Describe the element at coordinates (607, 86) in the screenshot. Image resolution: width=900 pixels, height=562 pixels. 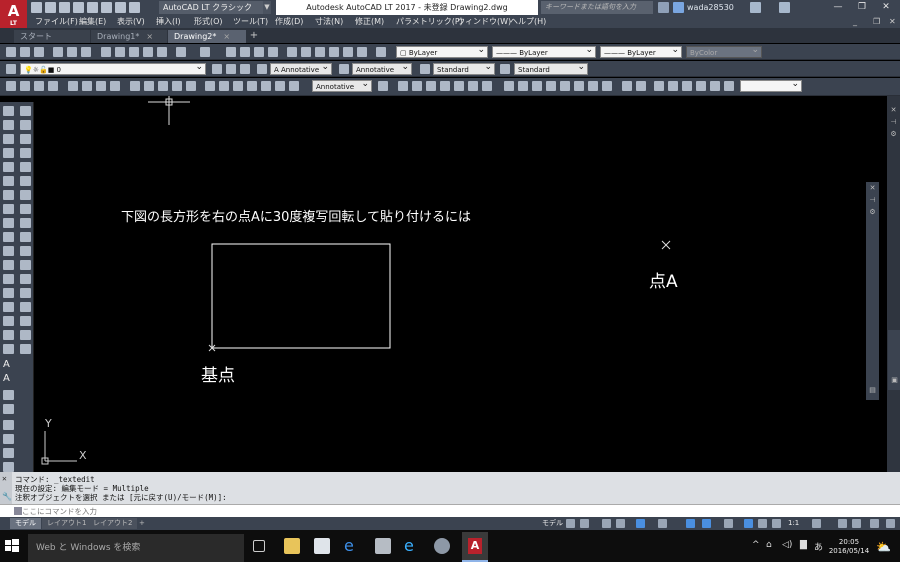
I see `explode-icon` at that location.